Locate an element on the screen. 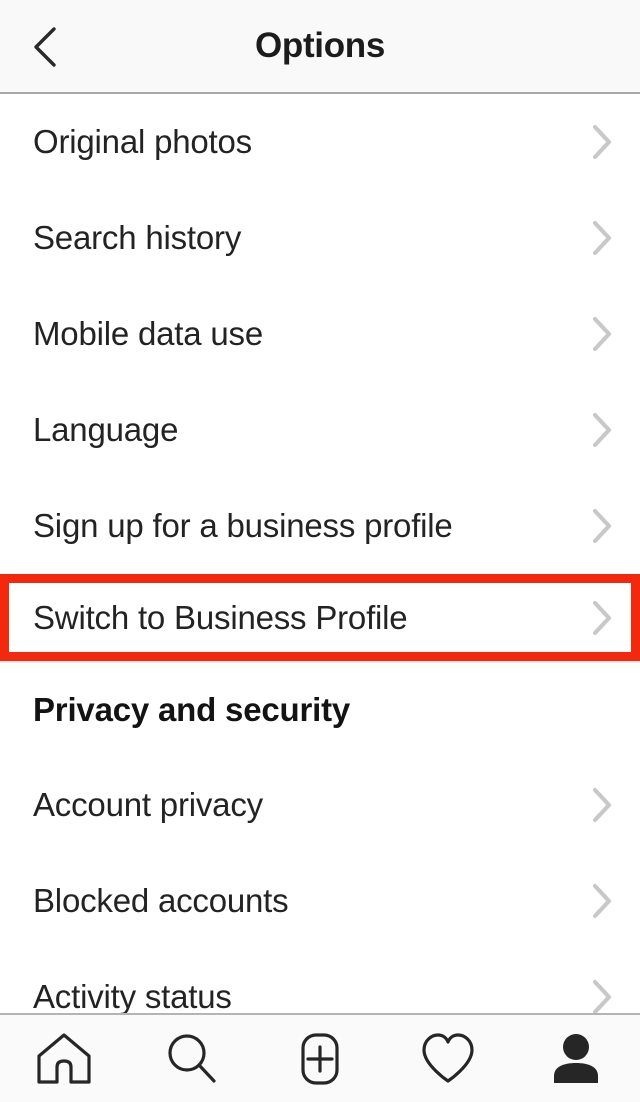  tab-activity is located at coordinates (448, 1058).